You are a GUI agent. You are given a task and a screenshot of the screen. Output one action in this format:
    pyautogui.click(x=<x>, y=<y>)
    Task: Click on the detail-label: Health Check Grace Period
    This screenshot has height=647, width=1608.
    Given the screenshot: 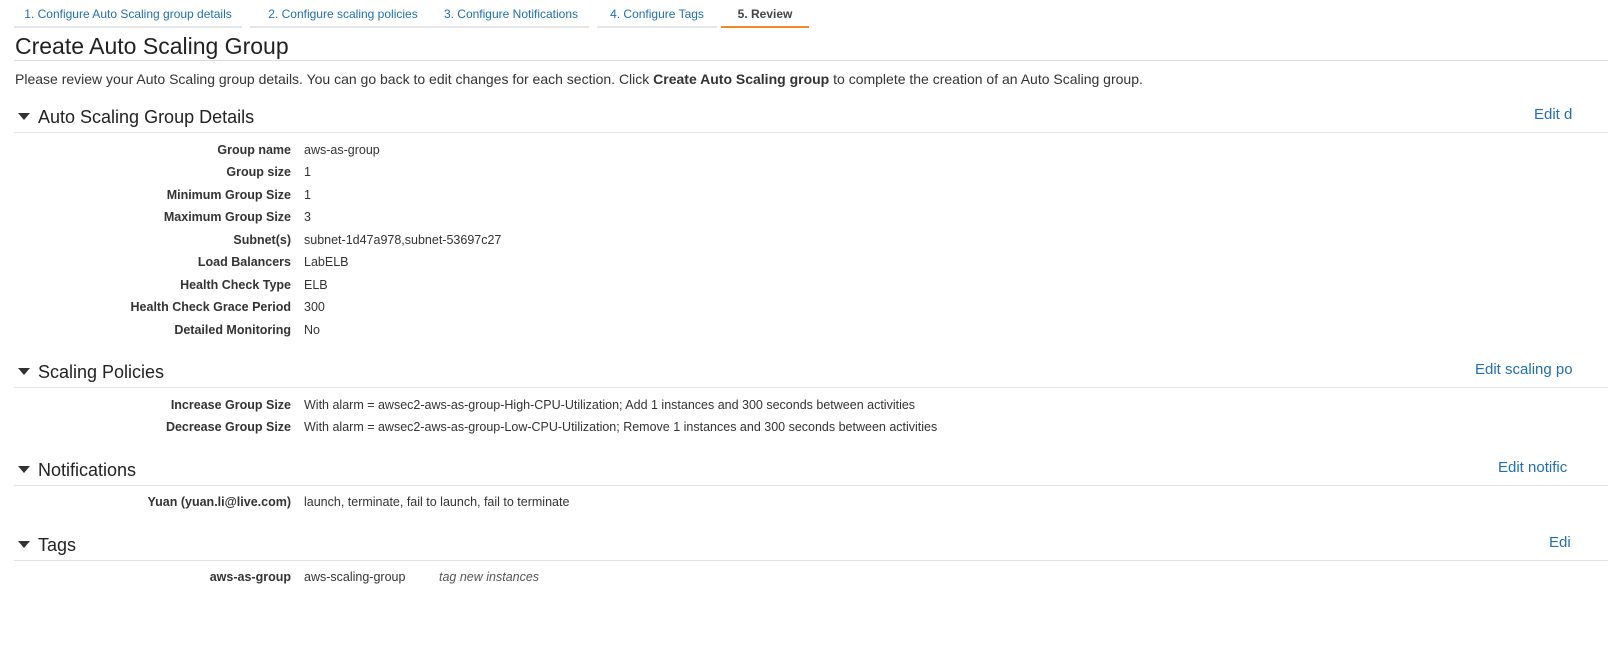 What is the action you would take?
    pyautogui.click(x=210, y=307)
    